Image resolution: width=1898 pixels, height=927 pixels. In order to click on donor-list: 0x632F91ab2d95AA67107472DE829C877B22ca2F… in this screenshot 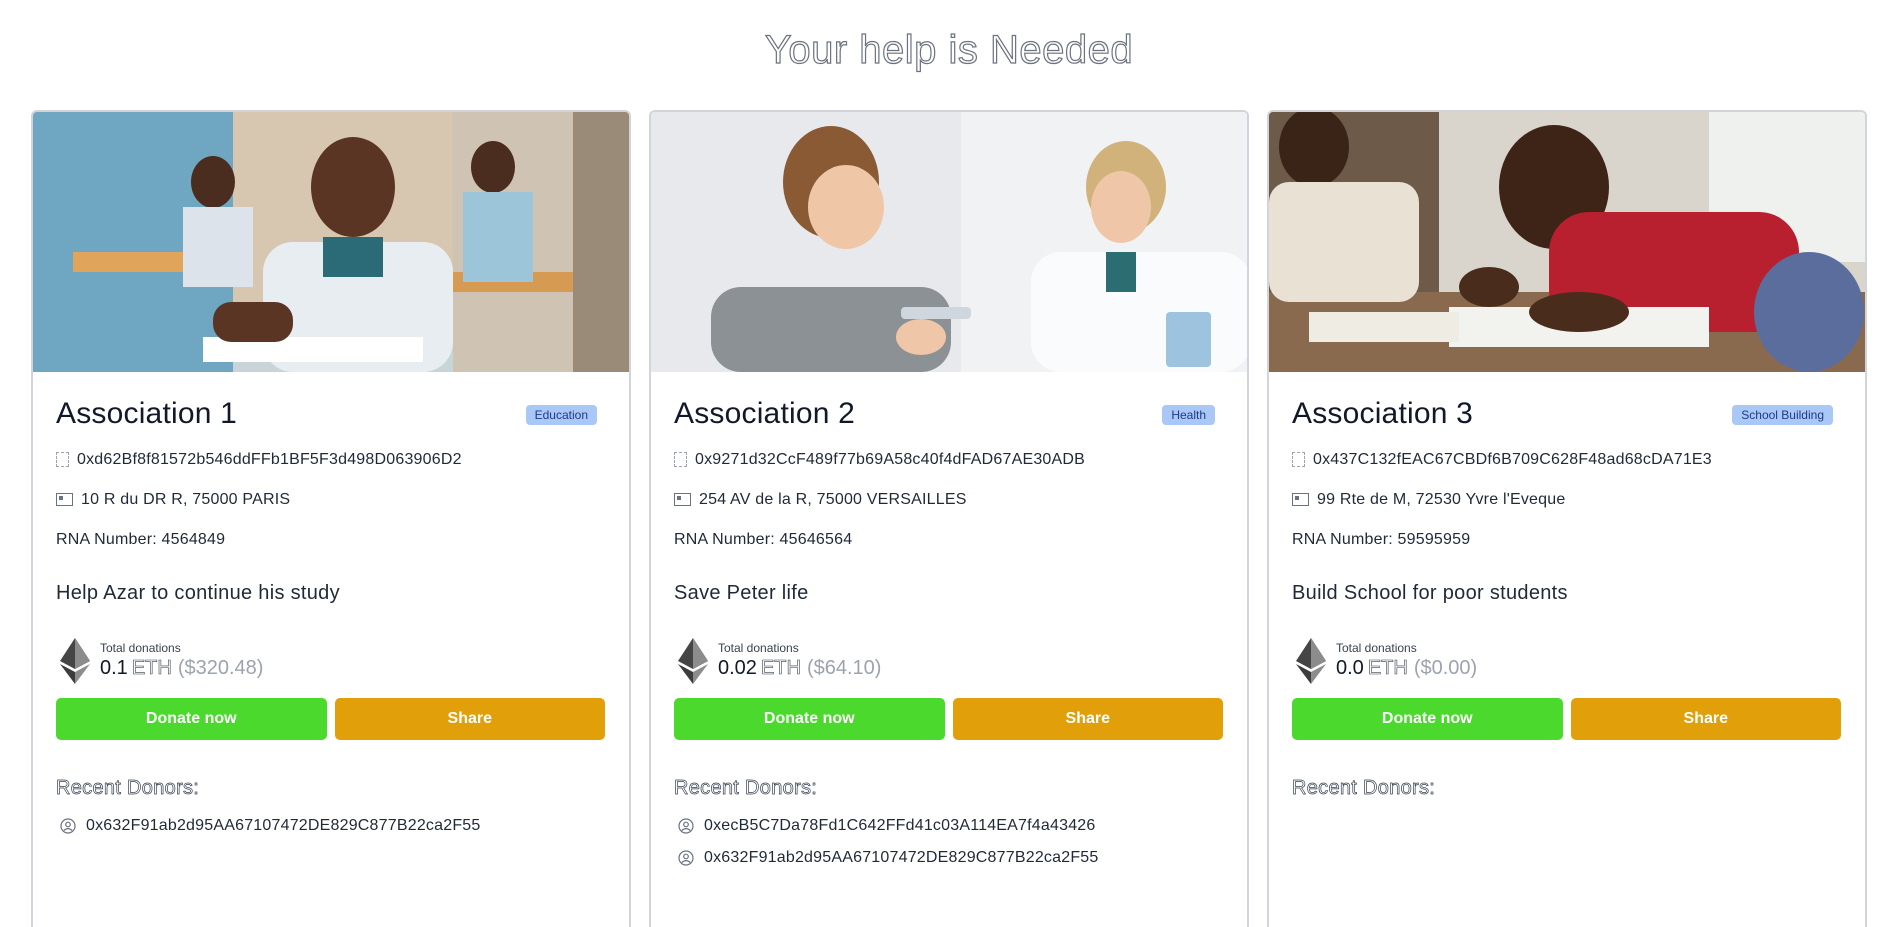, I will do `click(330, 826)`.